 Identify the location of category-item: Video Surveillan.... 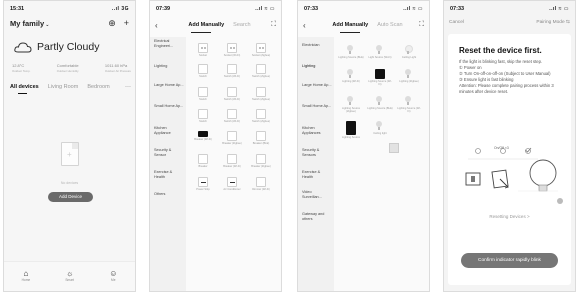
(315, 194).